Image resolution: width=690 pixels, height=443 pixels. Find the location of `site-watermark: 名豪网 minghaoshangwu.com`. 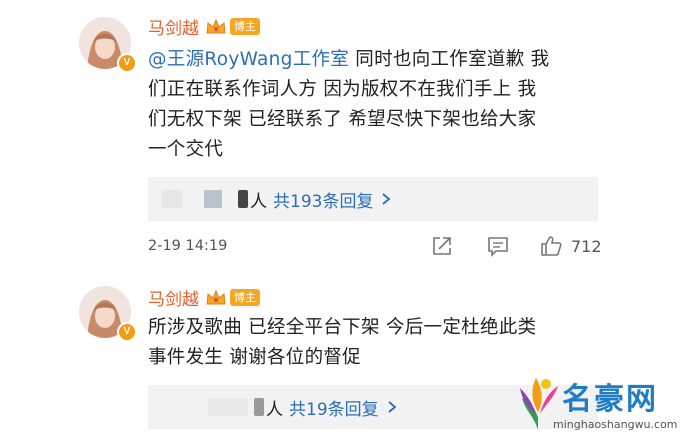

site-watermark: 名豪网 minghaoshangwu.com is located at coordinates (601, 406).